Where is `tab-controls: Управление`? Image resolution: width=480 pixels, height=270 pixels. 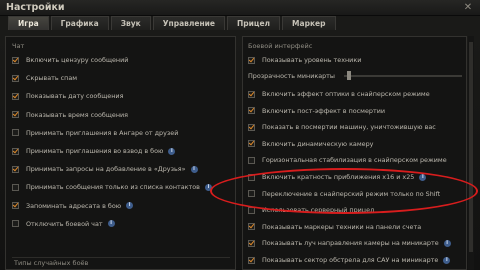
tab-controls: Управление is located at coordinates (188, 23).